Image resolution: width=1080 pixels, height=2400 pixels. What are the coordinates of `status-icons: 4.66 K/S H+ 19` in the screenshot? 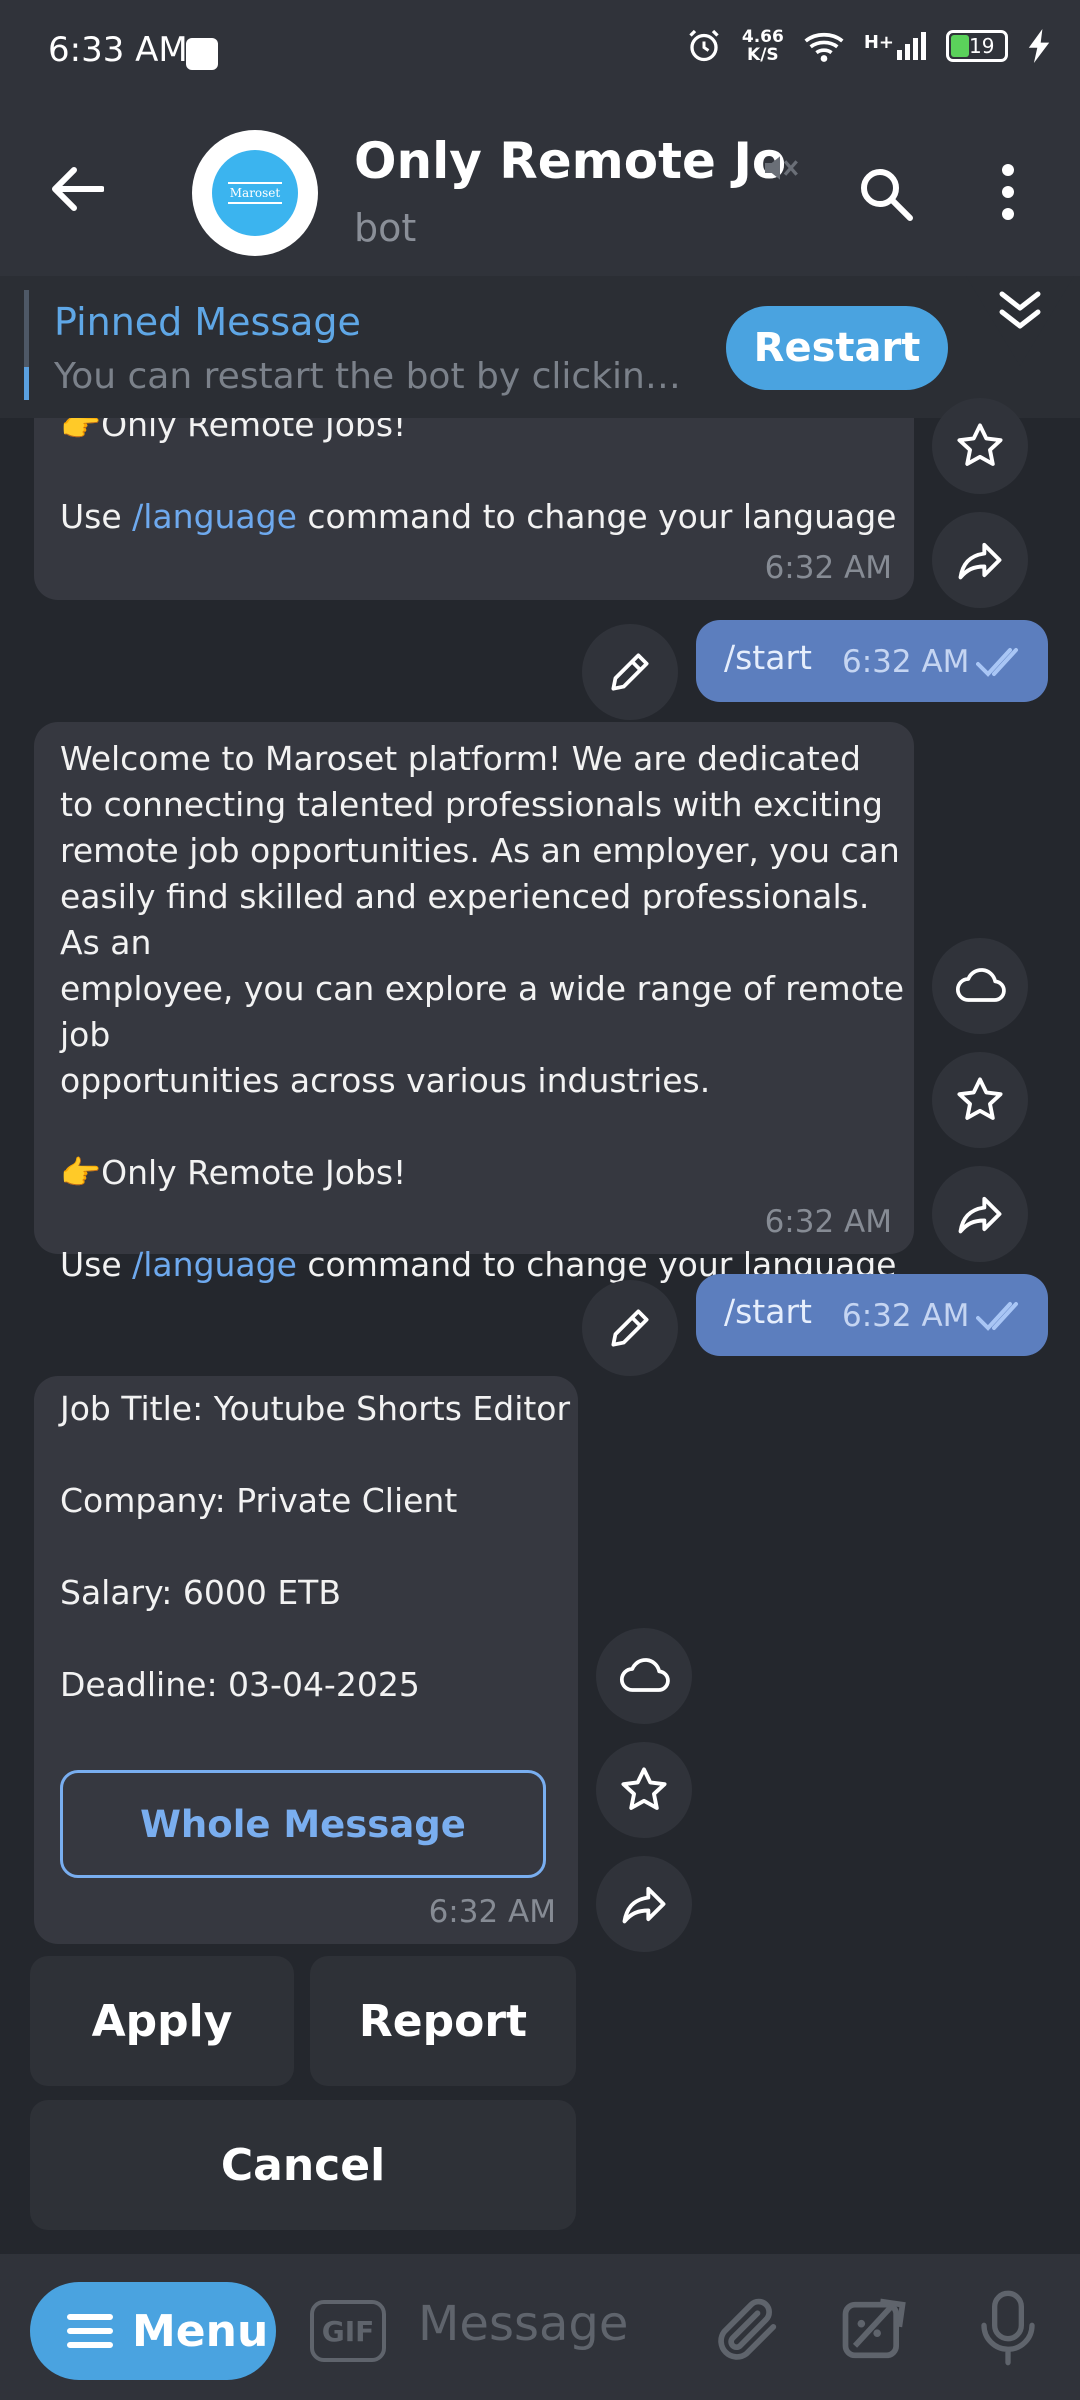 It's located at (868, 46).